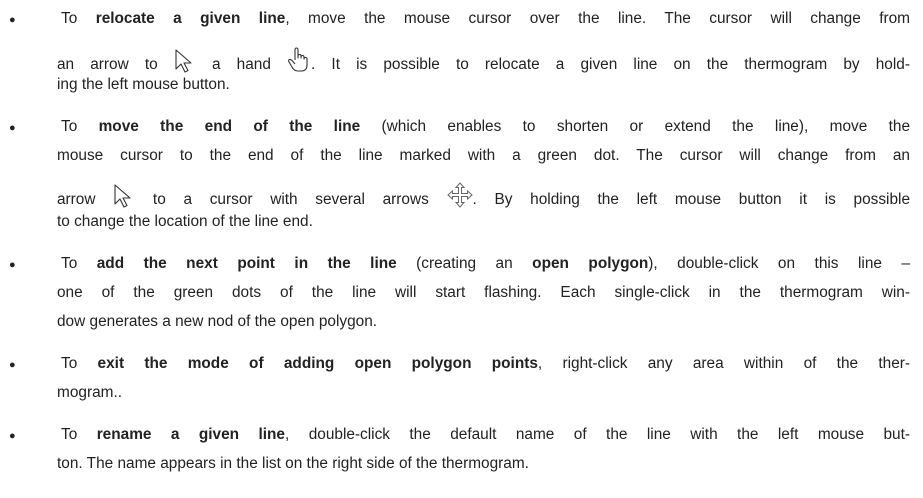 The width and height of the screenshot is (923, 498). I want to click on text-run: to change the location of the line end., so click(185, 221).